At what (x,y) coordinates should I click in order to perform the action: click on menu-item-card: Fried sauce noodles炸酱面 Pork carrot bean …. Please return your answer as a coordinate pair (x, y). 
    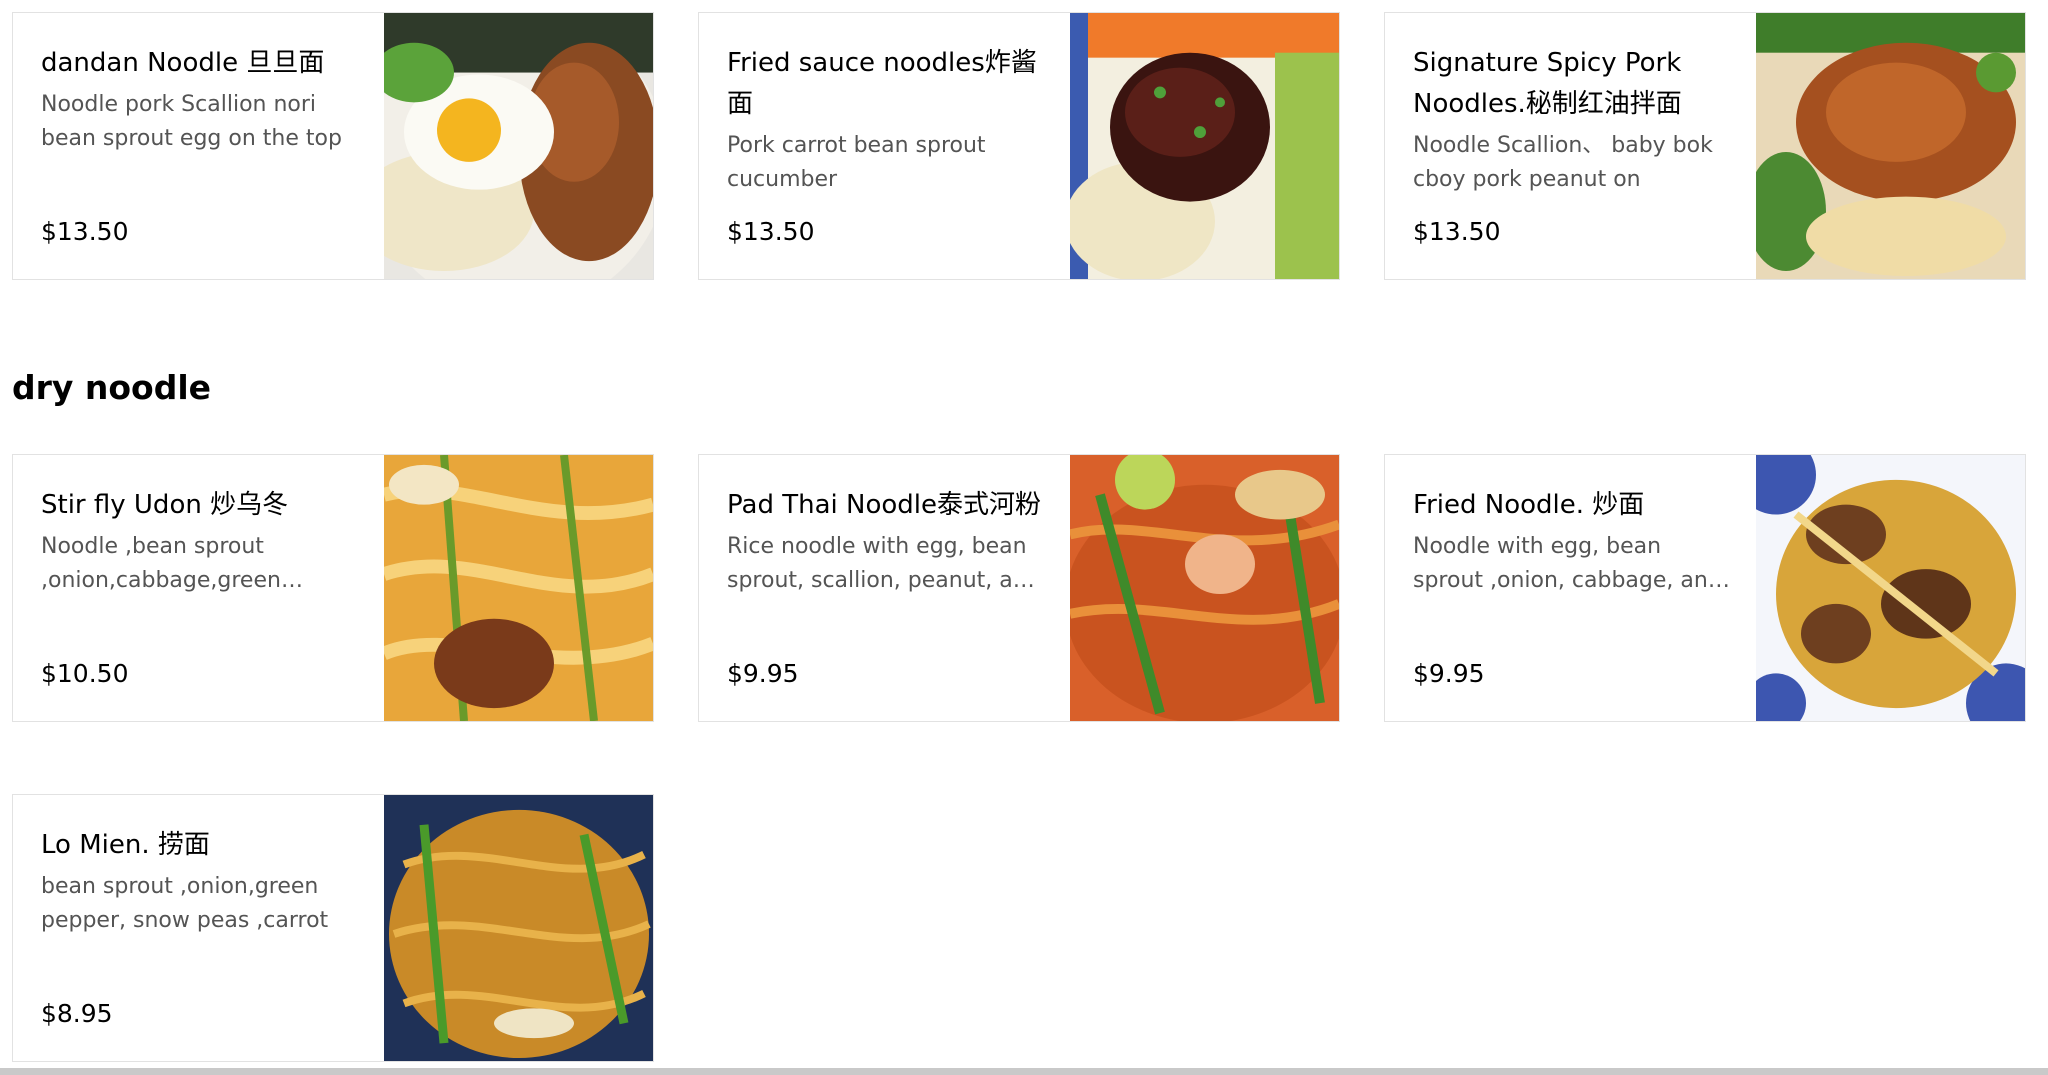
    Looking at the image, I should click on (1019, 146).